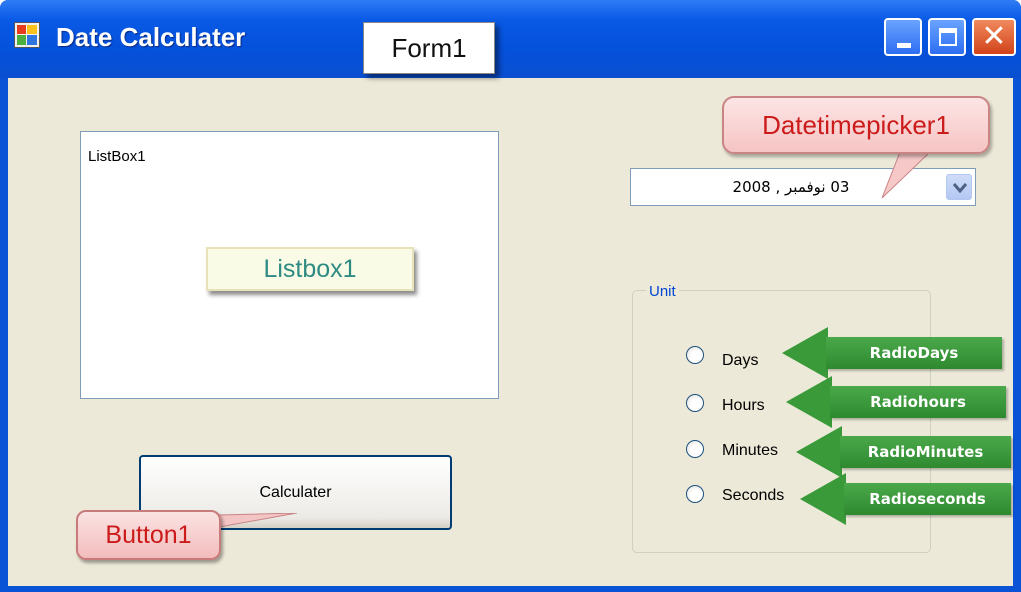 This screenshot has height=592, width=1021. Describe the element at coordinates (695, 355) in the screenshot. I see `radio-days` at that location.